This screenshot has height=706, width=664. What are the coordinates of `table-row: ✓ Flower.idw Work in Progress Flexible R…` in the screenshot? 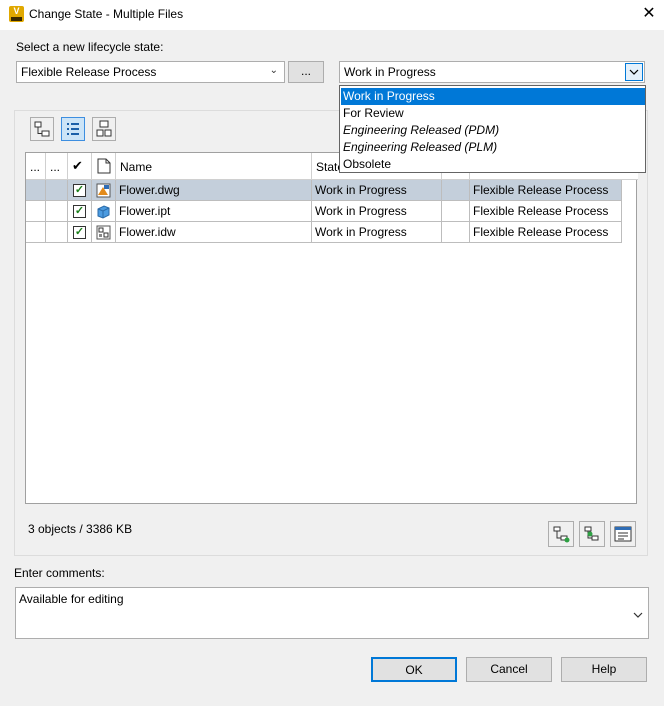 It's located at (324, 232).